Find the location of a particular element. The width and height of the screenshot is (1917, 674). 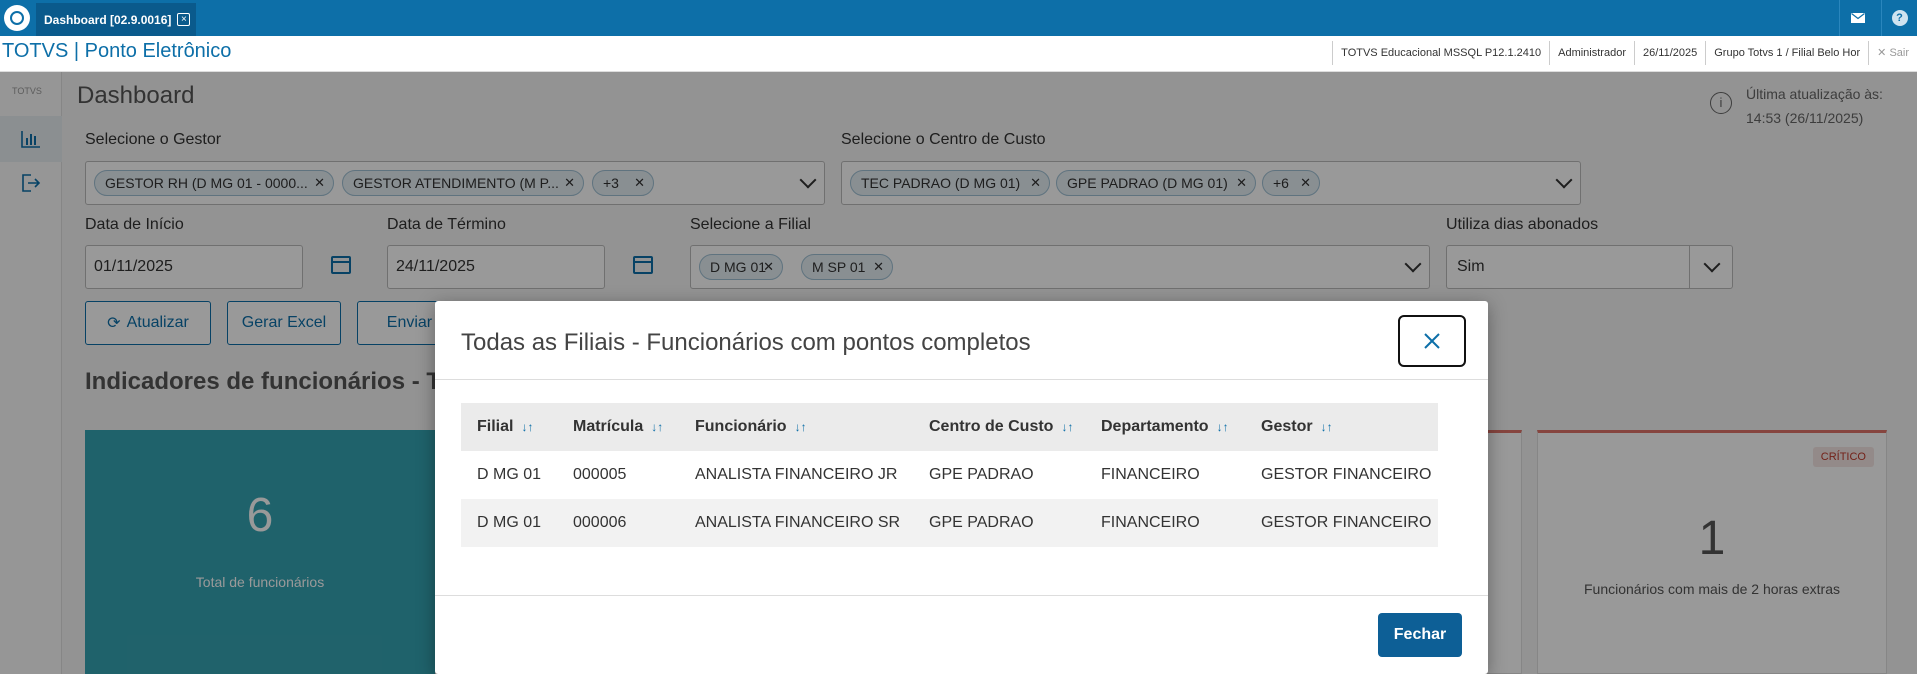

top-tab-bar: Dashboard [02.9.0016] × ? is located at coordinates (958, 18).